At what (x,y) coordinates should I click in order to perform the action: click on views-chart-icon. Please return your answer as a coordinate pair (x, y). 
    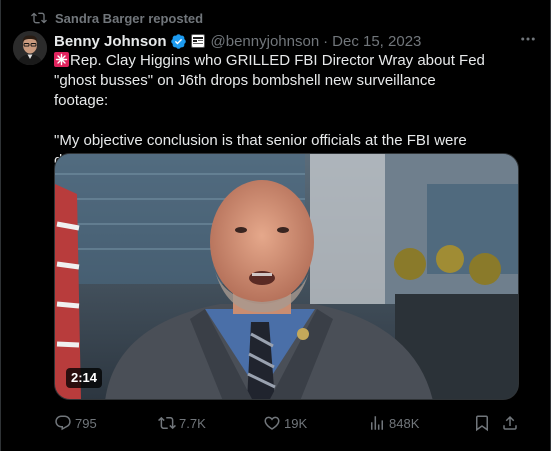
    Looking at the image, I should click on (377, 423).